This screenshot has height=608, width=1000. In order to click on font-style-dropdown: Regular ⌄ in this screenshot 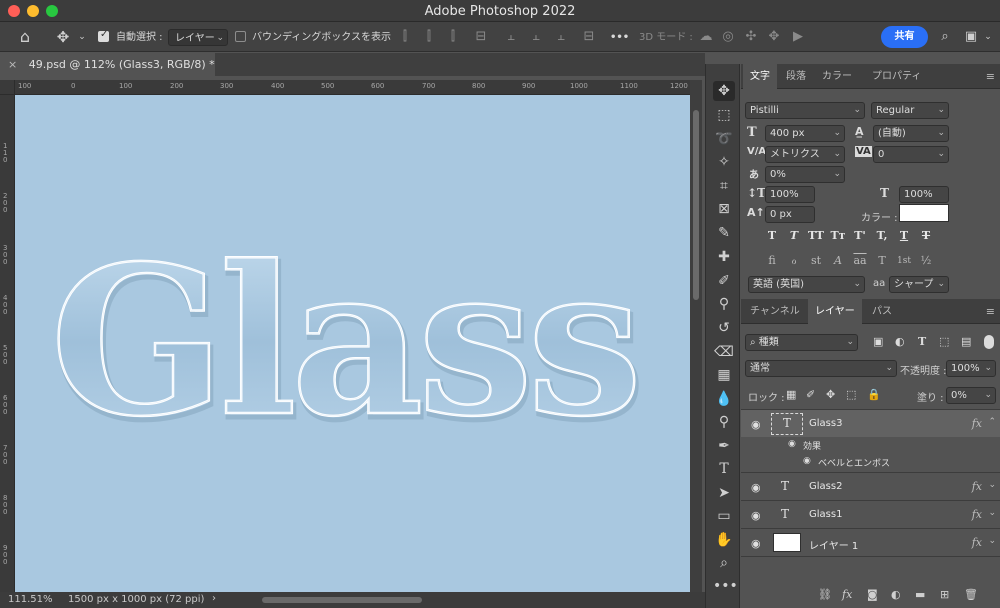, I will do `click(910, 110)`.